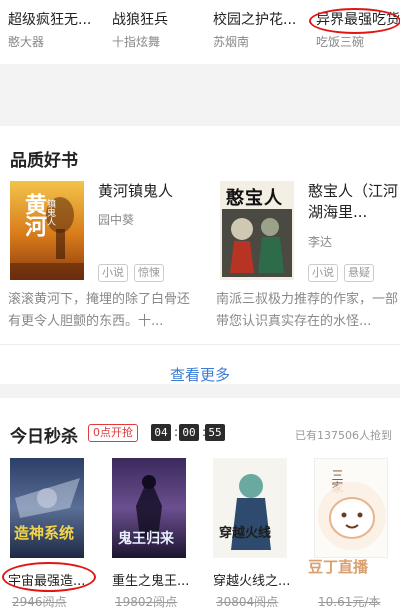  I want to click on book-cover-title: 鬼王归来, so click(146, 539).